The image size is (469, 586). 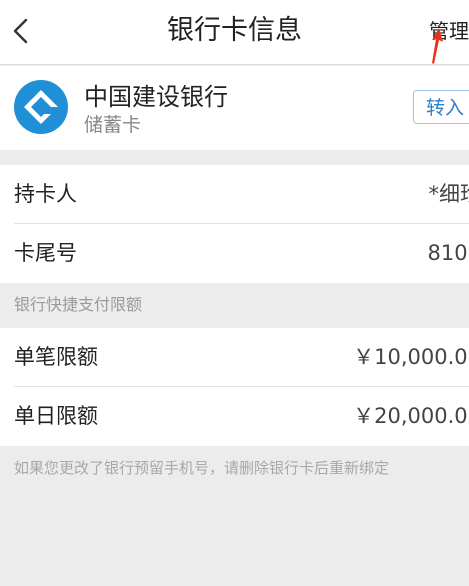 I want to click on page-title: 银行卡信息, so click(x=234, y=30).